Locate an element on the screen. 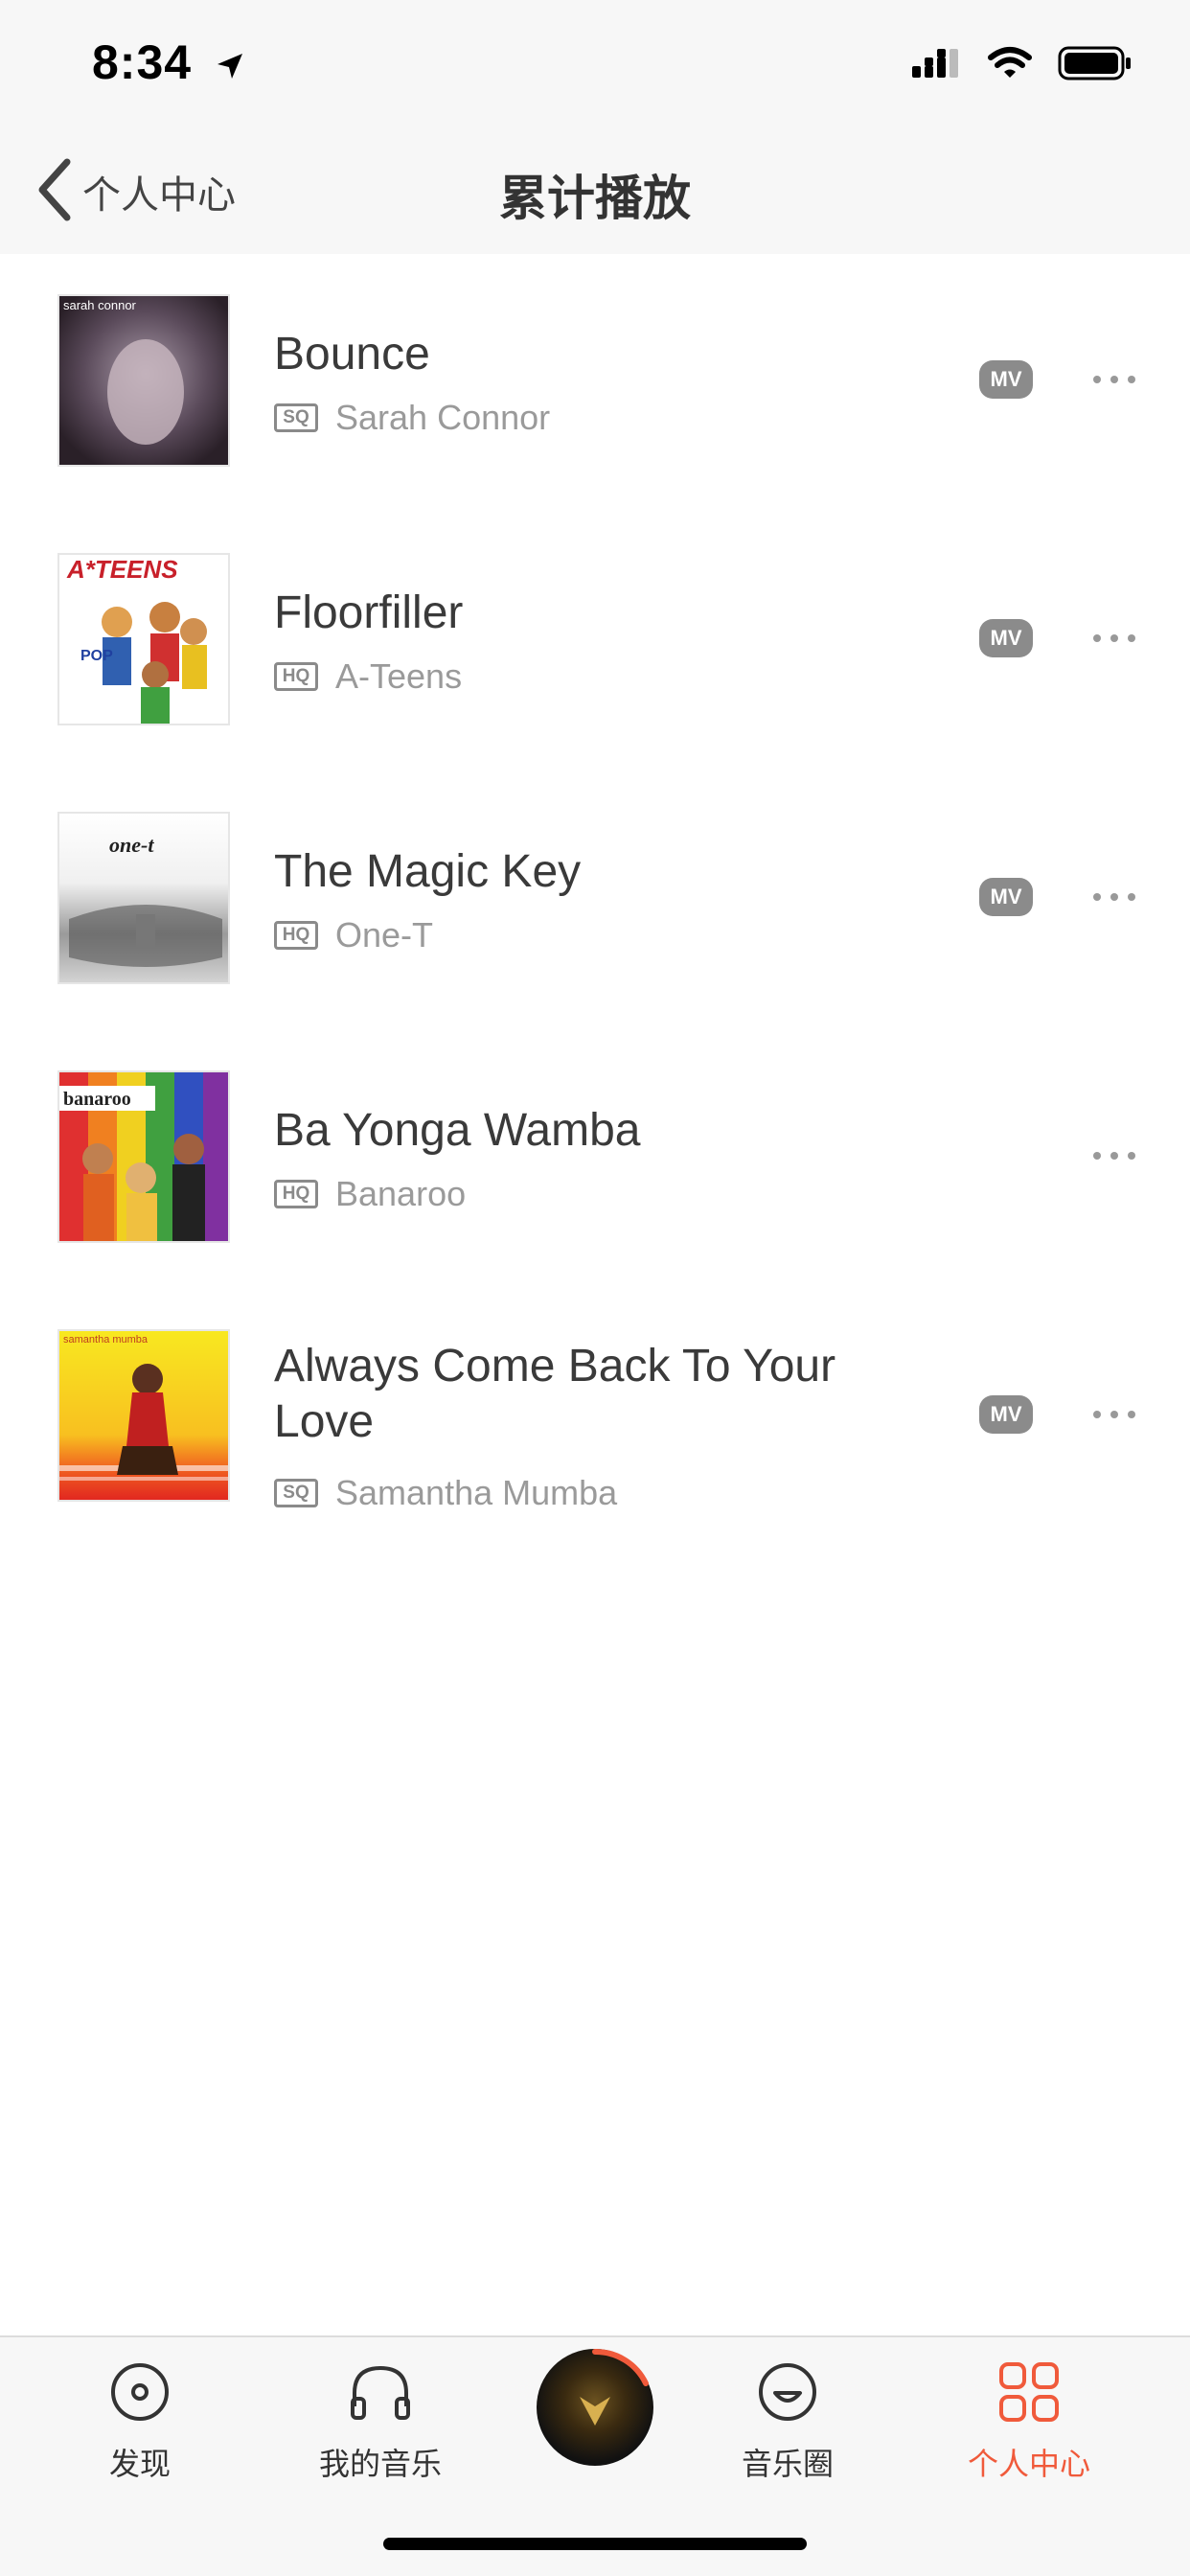  progress-ring-icon is located at coordinates (615, 2387).